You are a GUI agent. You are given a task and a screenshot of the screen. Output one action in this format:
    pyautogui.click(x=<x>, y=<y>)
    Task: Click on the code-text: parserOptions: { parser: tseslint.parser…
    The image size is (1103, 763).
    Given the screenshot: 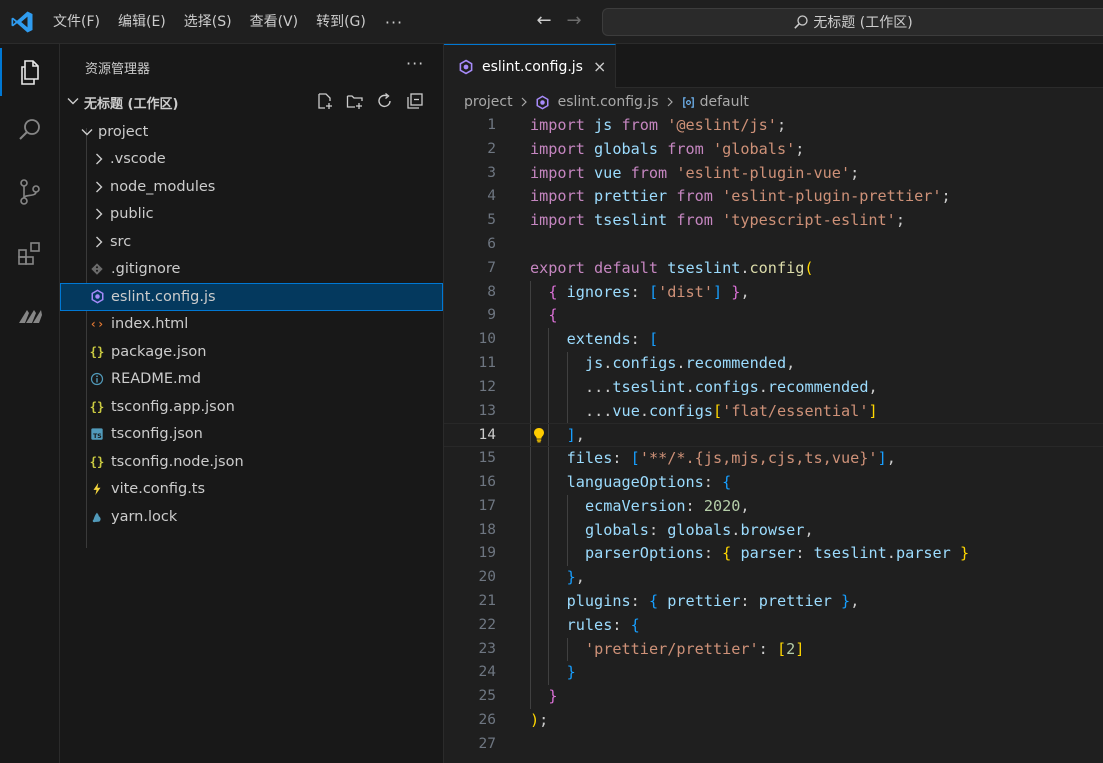 What is the action you would take?
    pyautogui.click(x=777, y=553)
    